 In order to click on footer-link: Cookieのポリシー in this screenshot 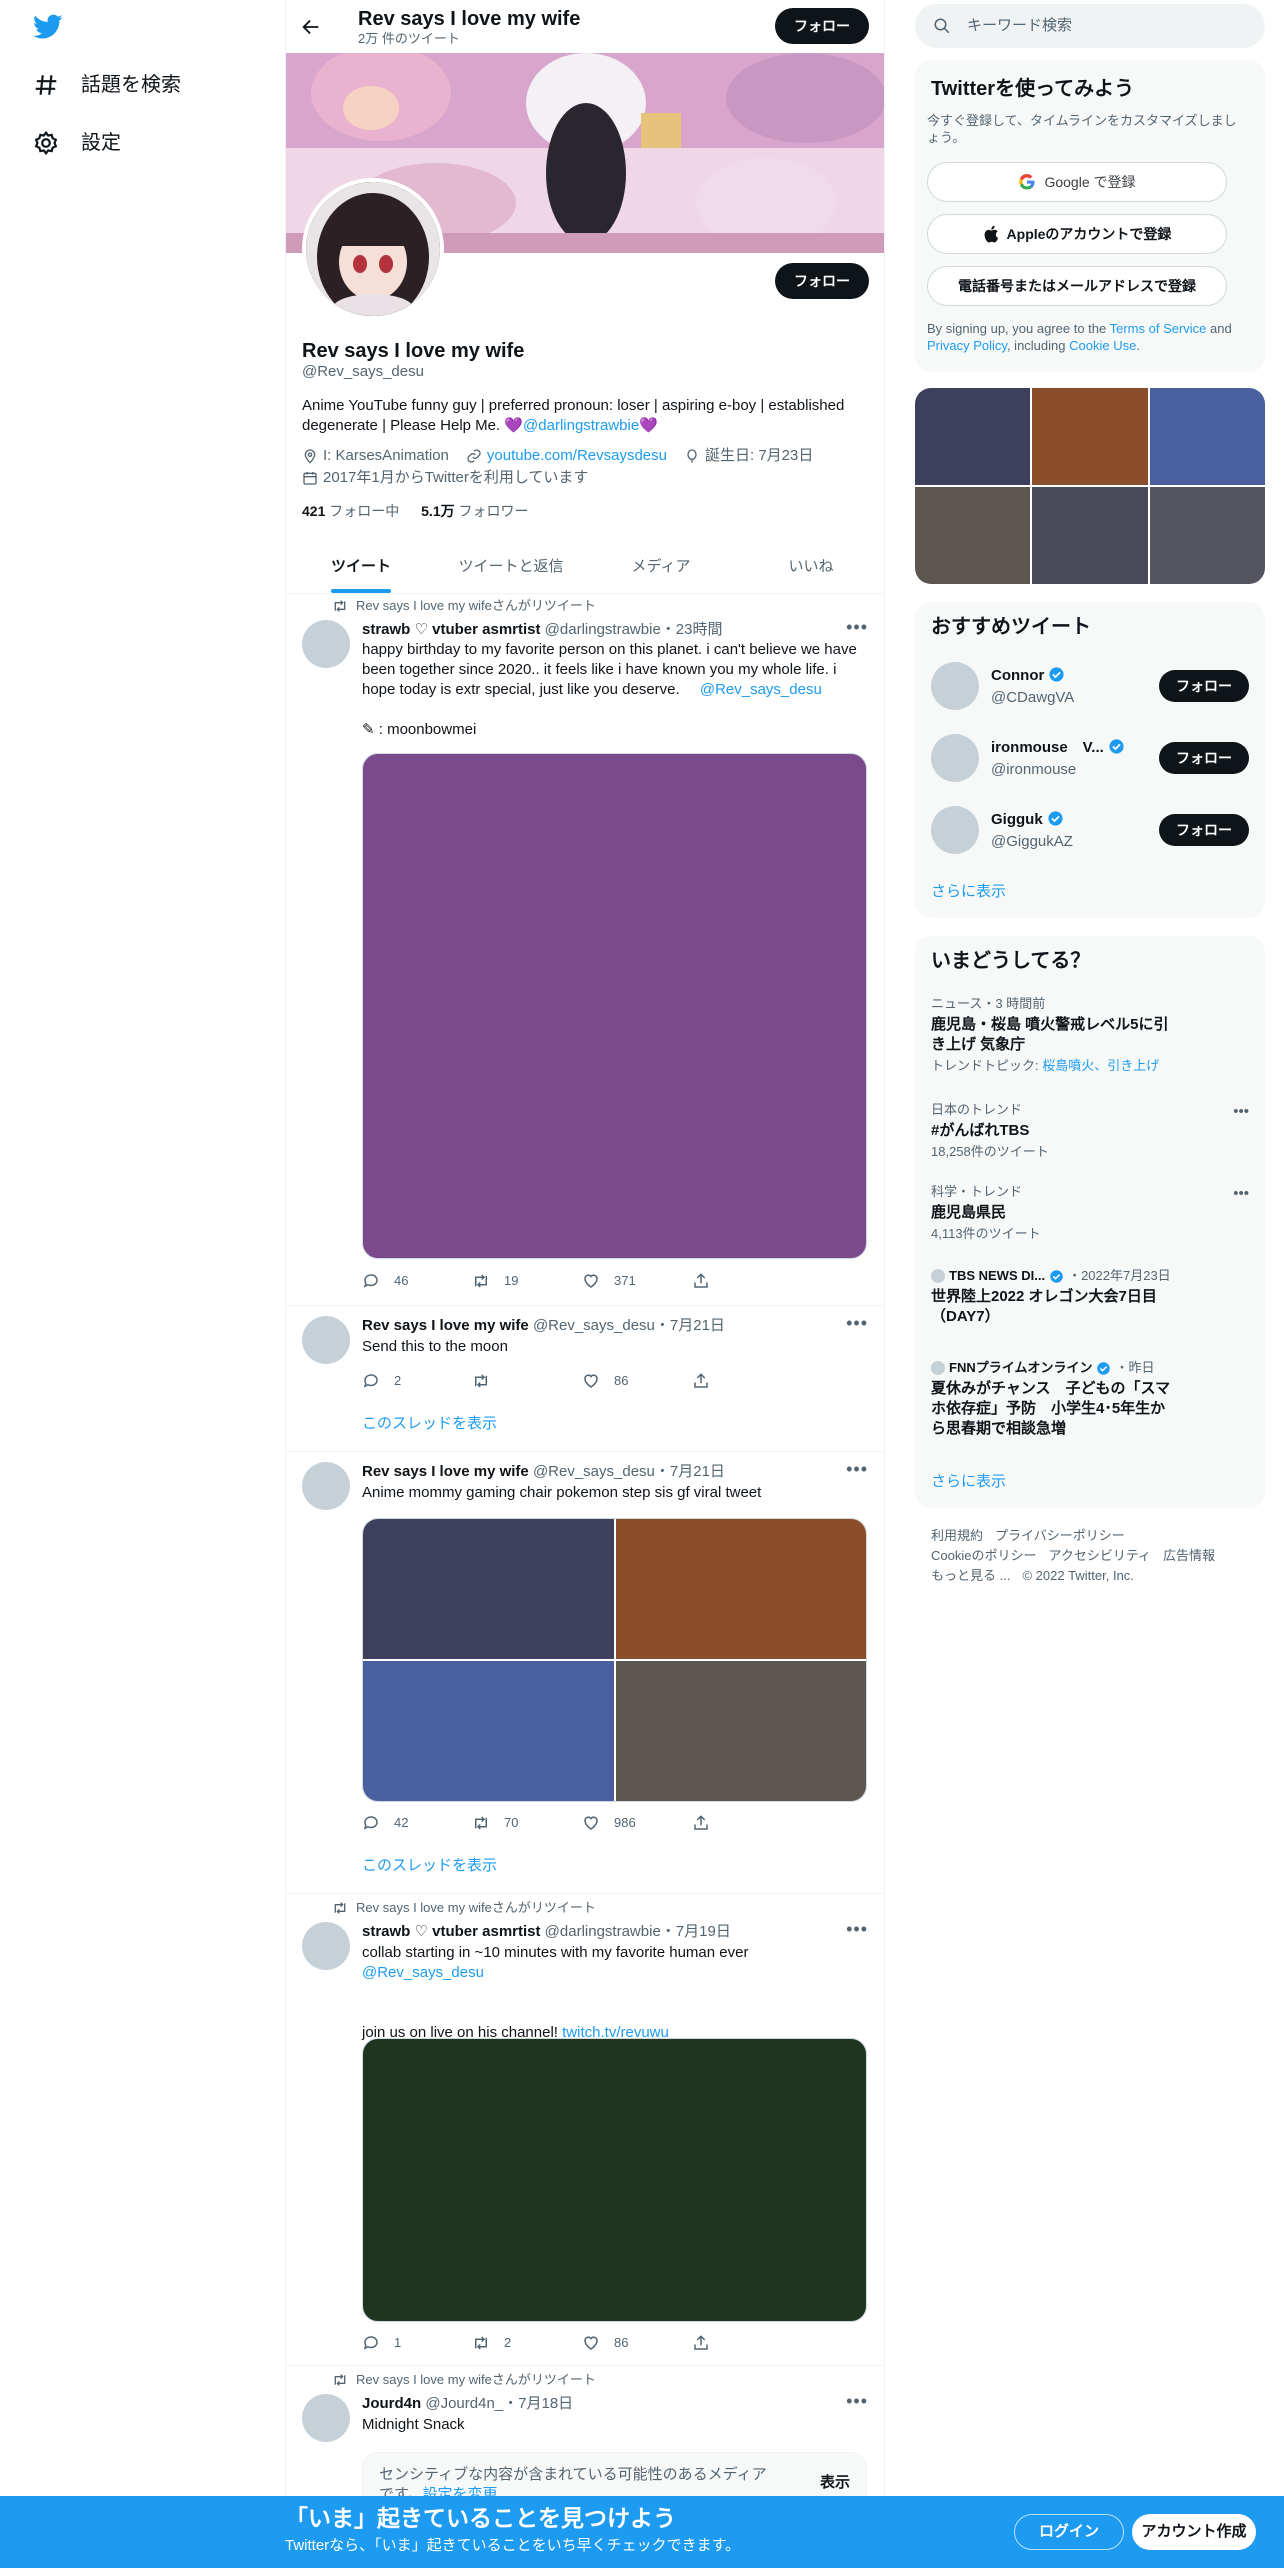, I will do `click(983, 1555)`.